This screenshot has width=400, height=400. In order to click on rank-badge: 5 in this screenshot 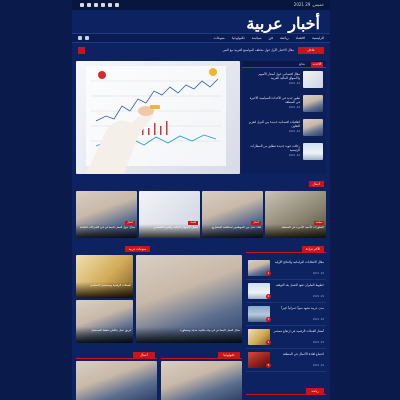, I will do `click(268, 365)`.